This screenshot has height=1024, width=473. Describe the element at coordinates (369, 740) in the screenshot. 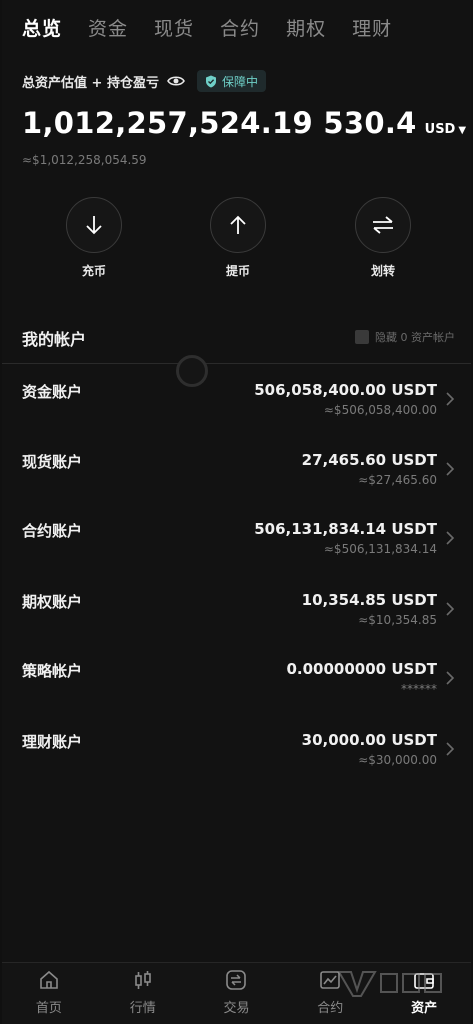

I see `account-amount: 30,000.00 USDT` at that location.